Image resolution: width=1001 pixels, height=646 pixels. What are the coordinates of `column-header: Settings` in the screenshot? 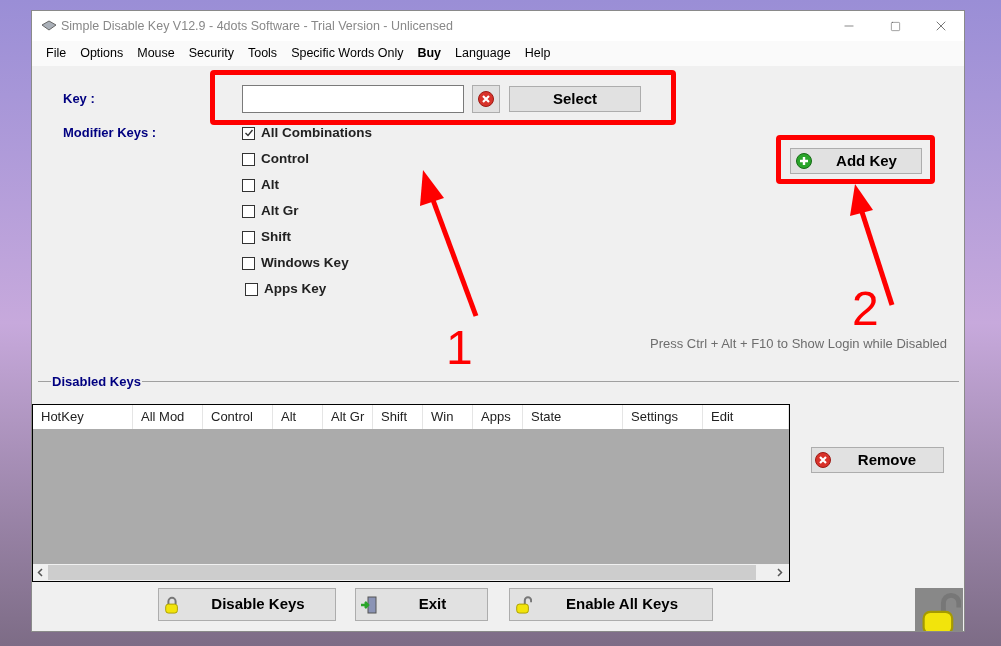 It's located at (663, 417).